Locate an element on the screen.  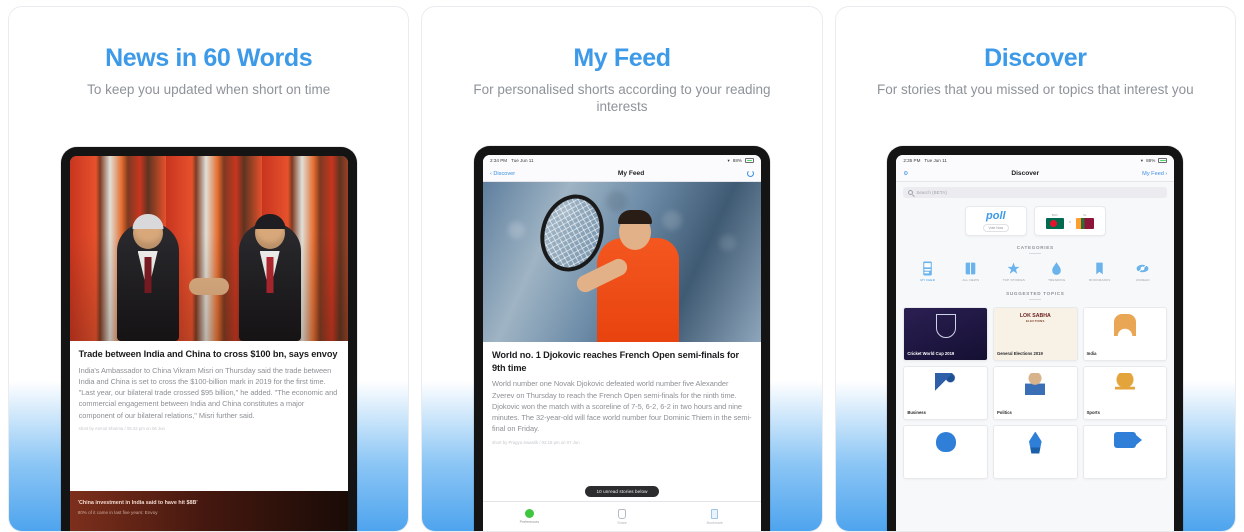
nav-bar: ⚙ Discover My Feed › is located at coordinates (1035, 174).